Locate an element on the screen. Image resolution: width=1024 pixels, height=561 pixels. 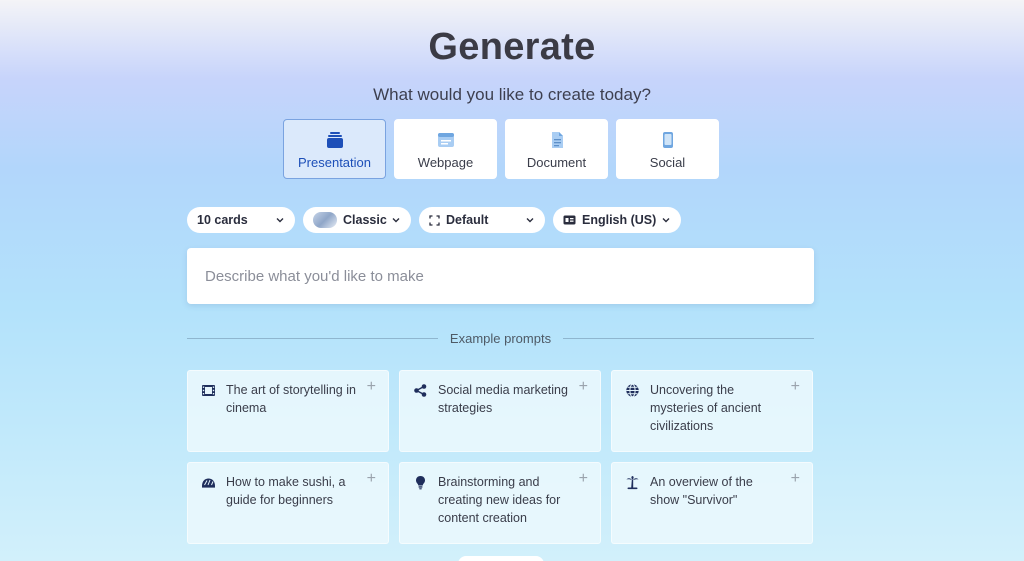
example-prompt-text: Social media marketing strategies is located at coordinates (503, 399).